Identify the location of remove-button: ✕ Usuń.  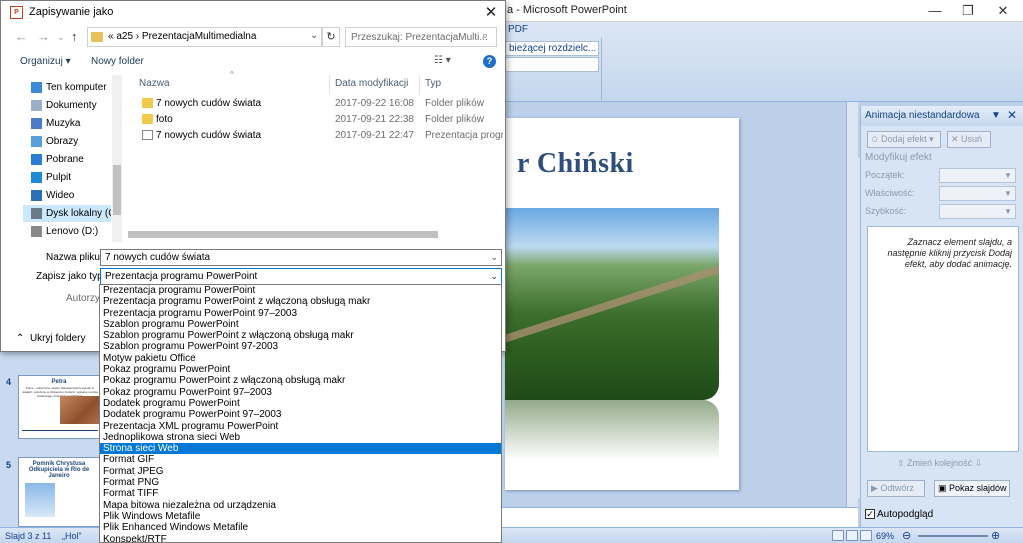
(969, 139).